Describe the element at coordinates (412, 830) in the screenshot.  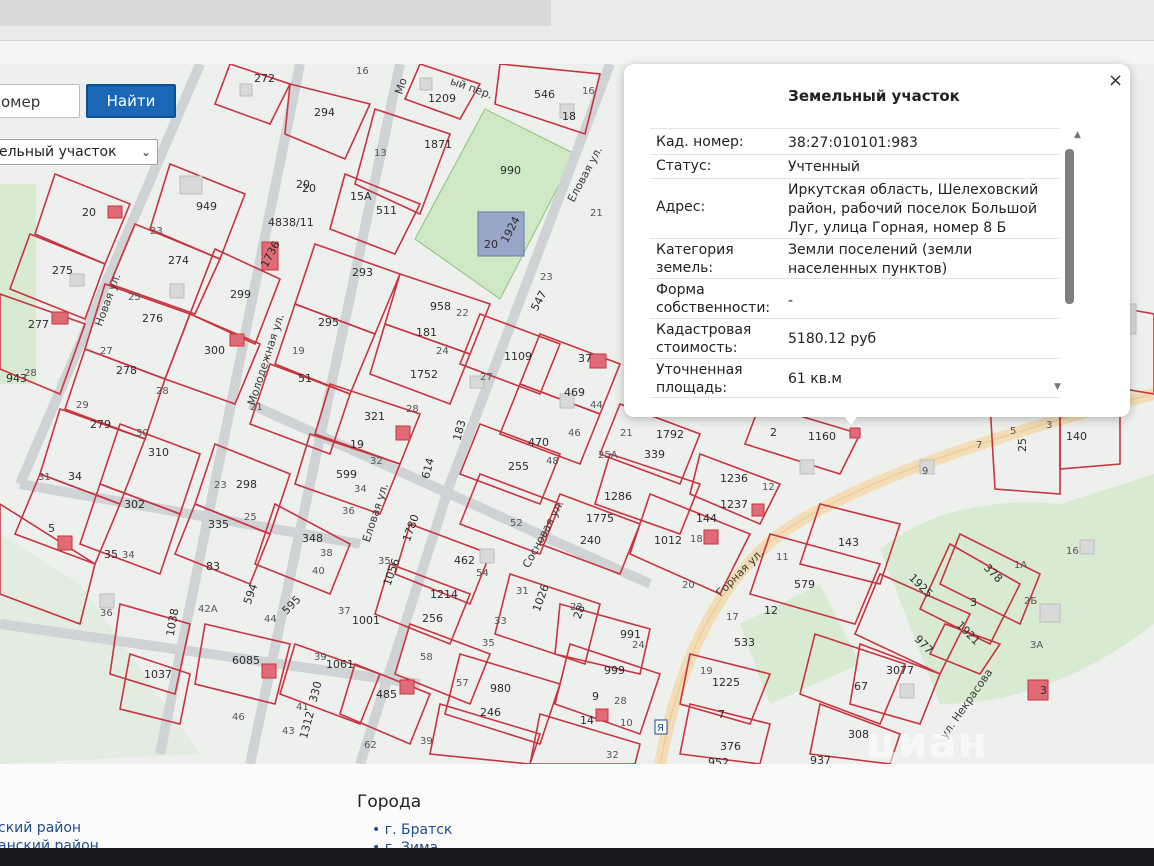
I see `city-link-bratsk: • г. Братск` at that location.